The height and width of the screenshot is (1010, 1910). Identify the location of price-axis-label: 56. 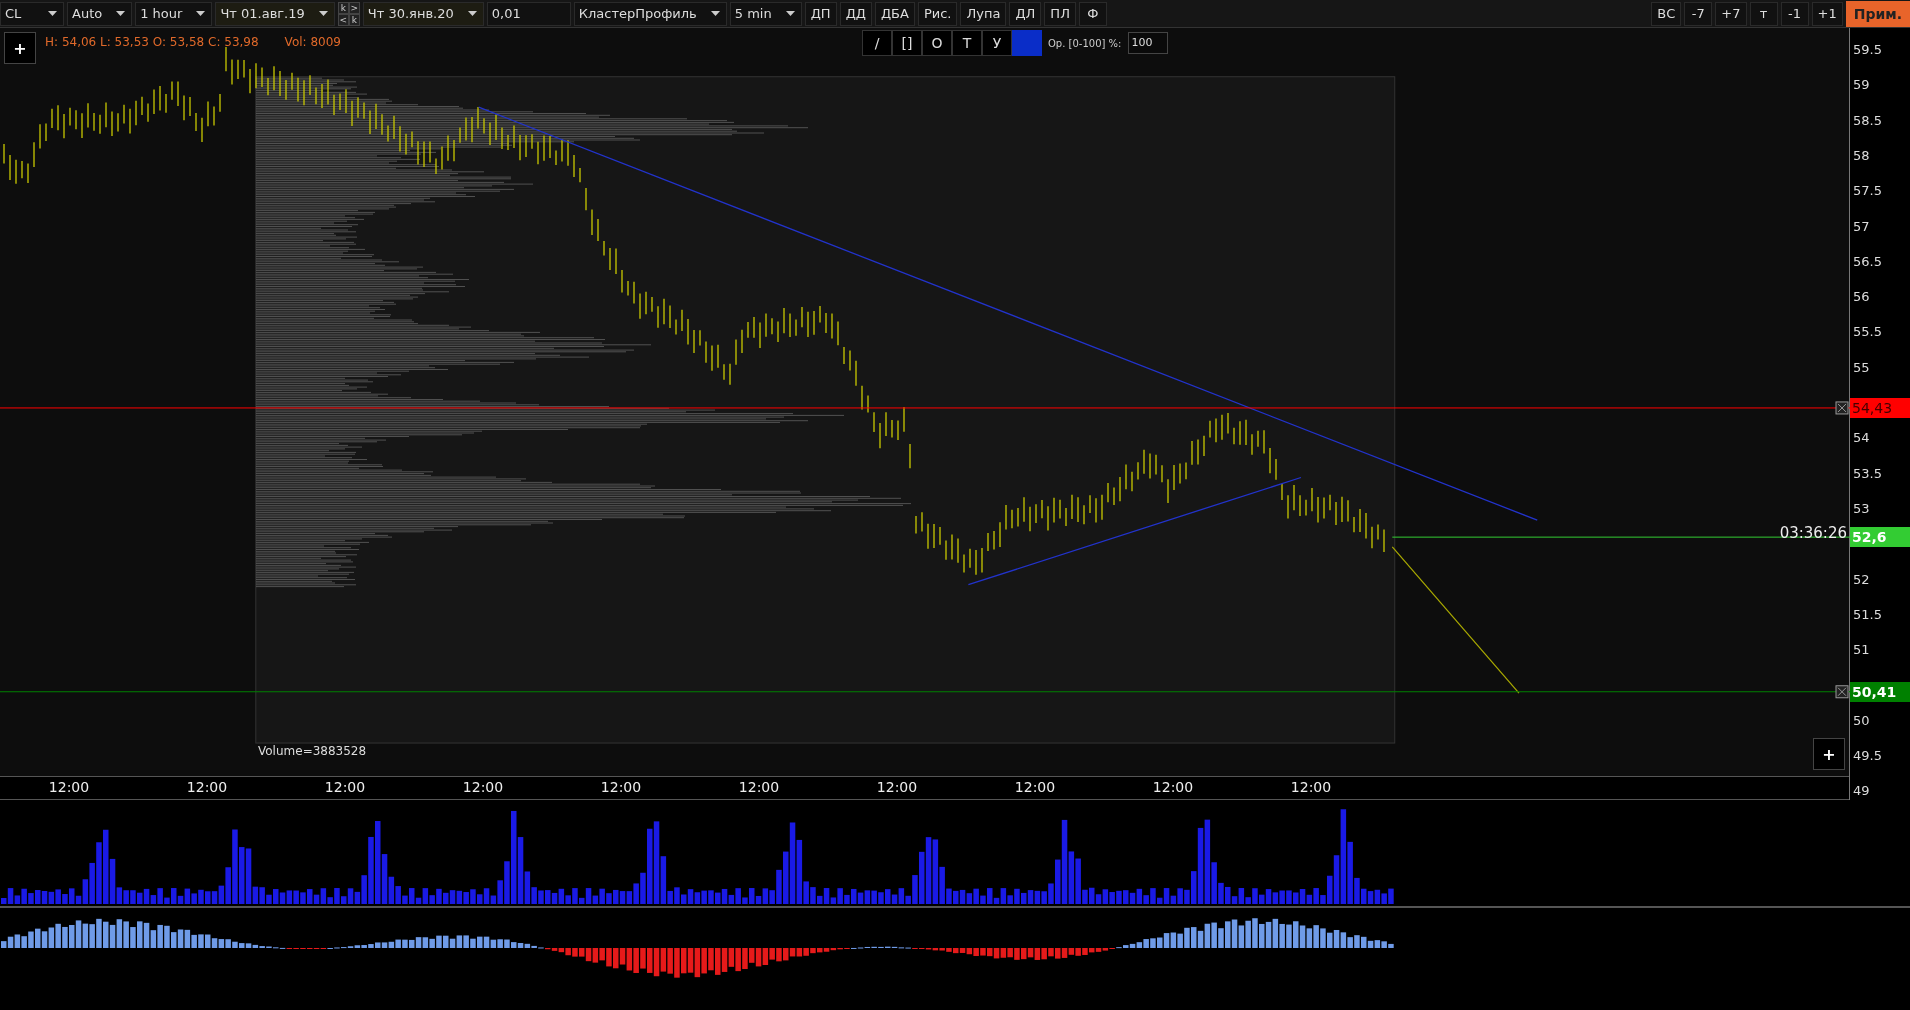
(1861, 297).